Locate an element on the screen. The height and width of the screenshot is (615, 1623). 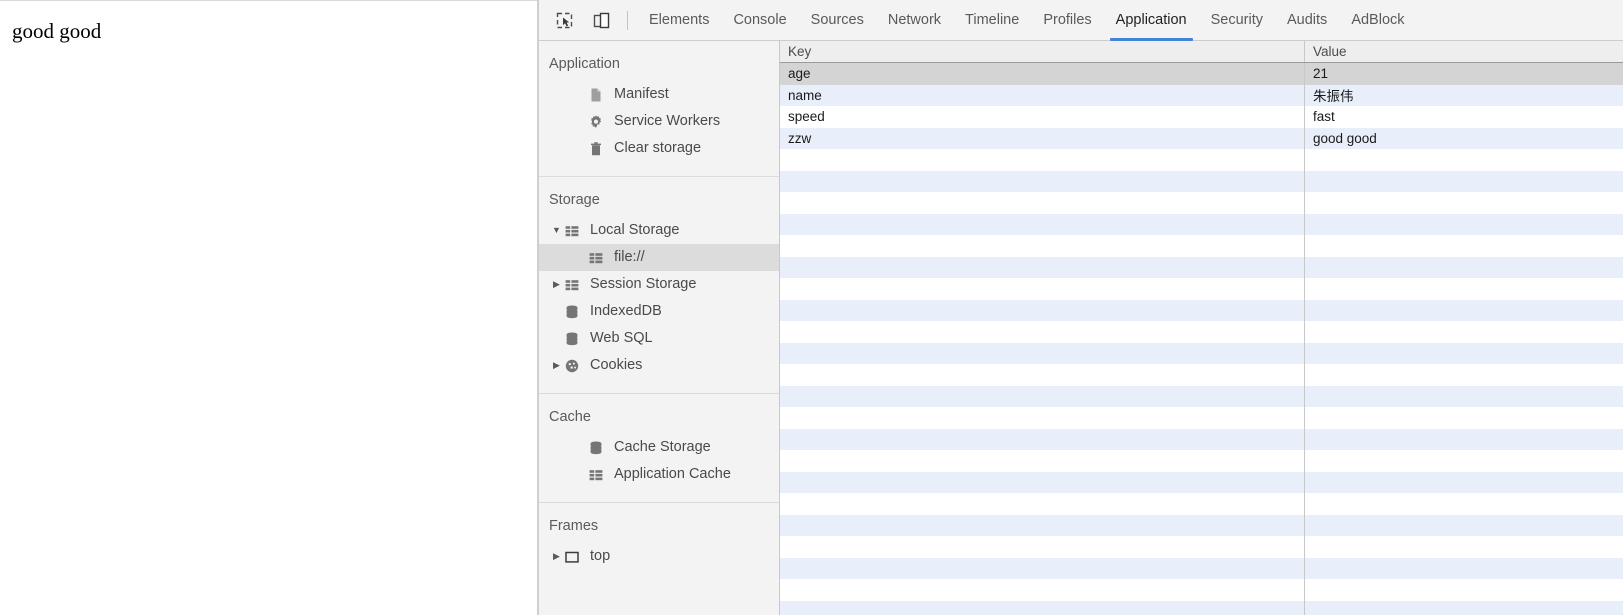
sidebar-item-service-workers: Service Workers is located at coordinates (659, 121).